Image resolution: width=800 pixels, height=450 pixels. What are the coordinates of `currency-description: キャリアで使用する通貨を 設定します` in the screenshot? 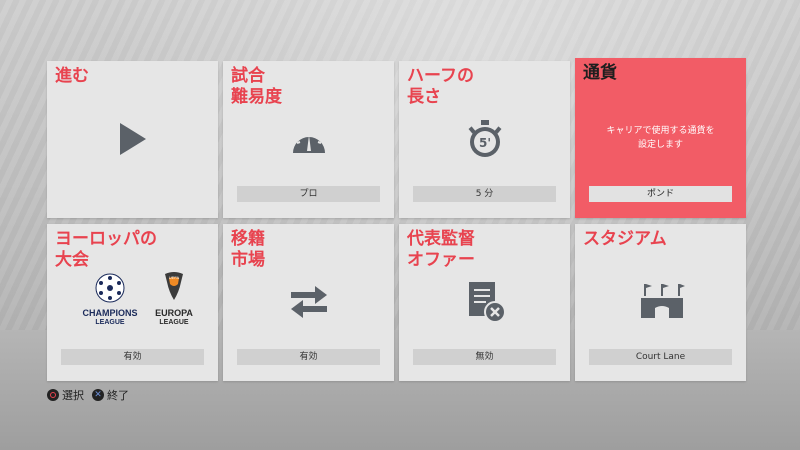 It's located at (660, 138).